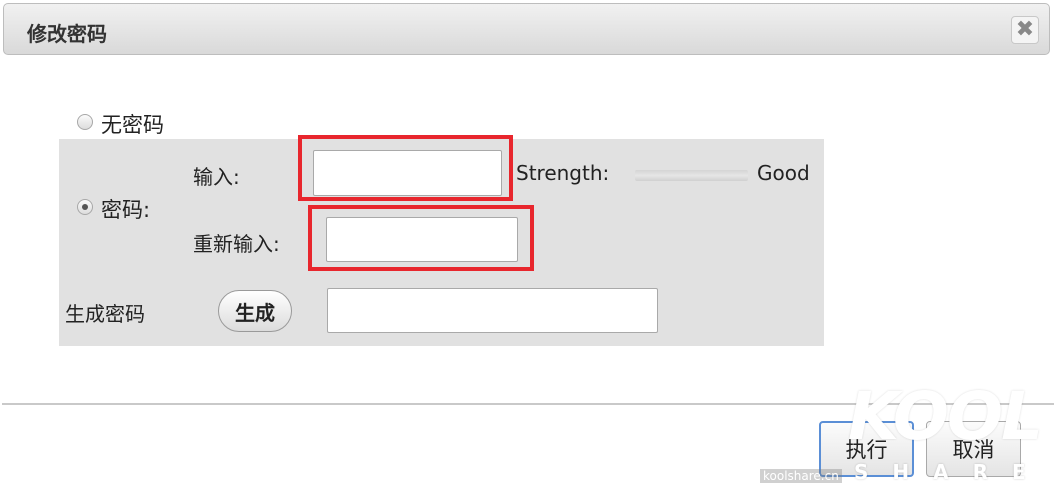 The width and height of the screenshot is (1057, 495). I want to click on password-label: 密码:, so click(126, 210).